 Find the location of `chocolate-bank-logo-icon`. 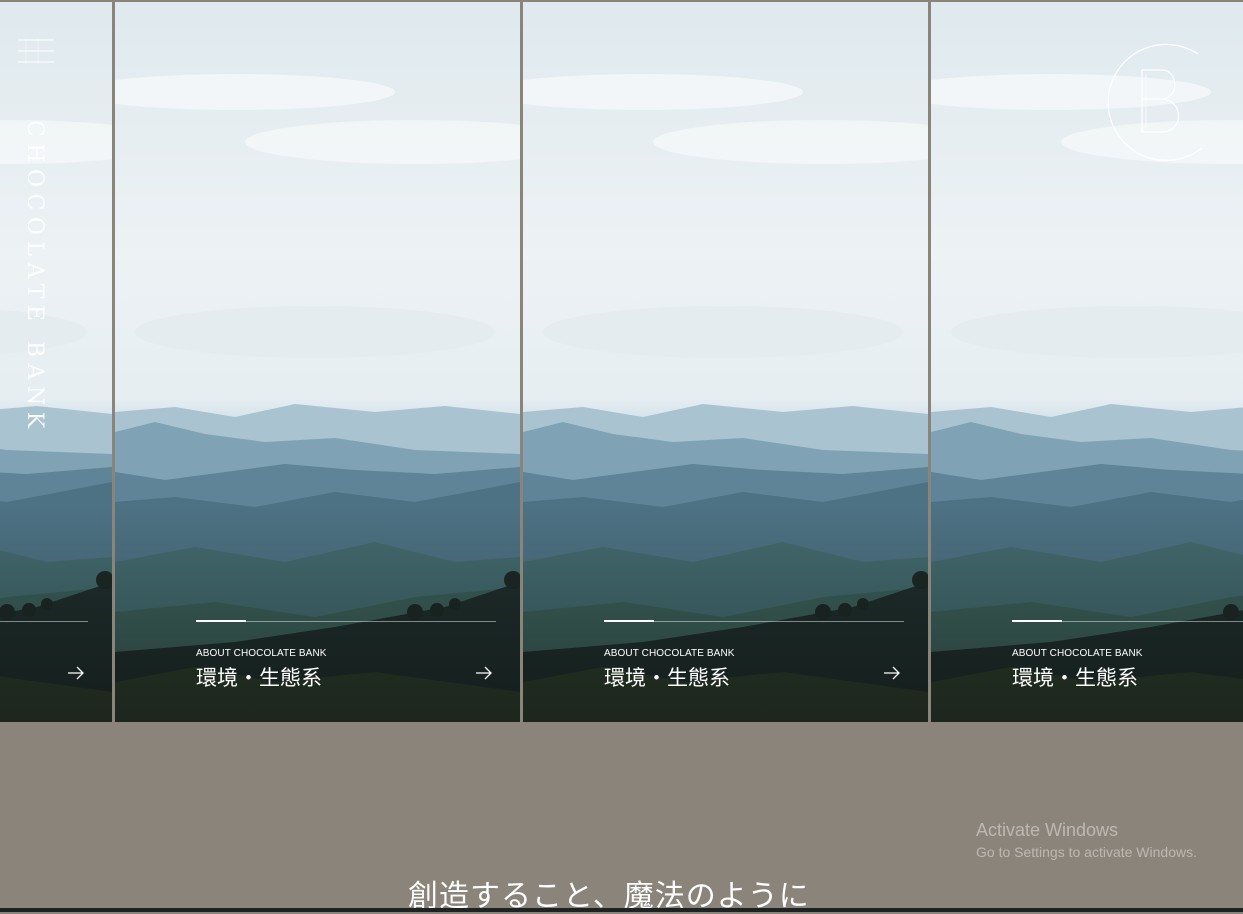

chocolate-bank-logo-icon is located at coordinates (1153, 102).